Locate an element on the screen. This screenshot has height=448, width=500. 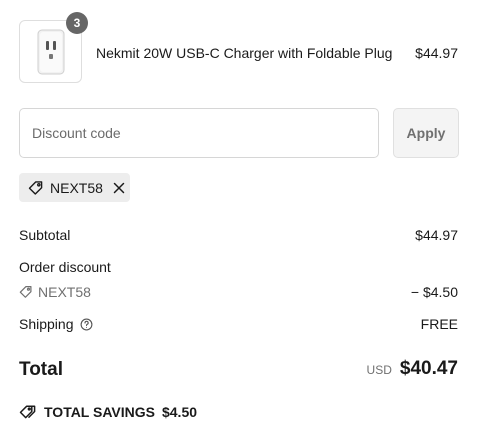
order-discount-value: − $4.50 is located at coordinates (434, 292).